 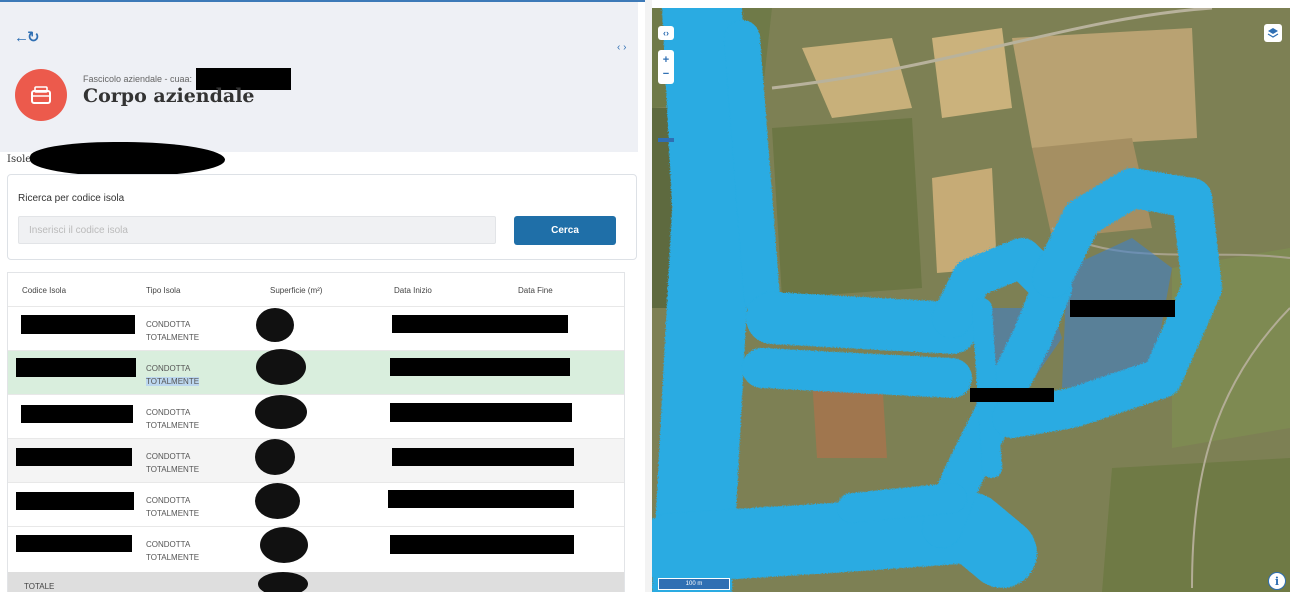 What do you see at coordinates (535, 290) in the screenshot?
I see `header-data-fine: Data Fine` at bounding box center [535, 290].